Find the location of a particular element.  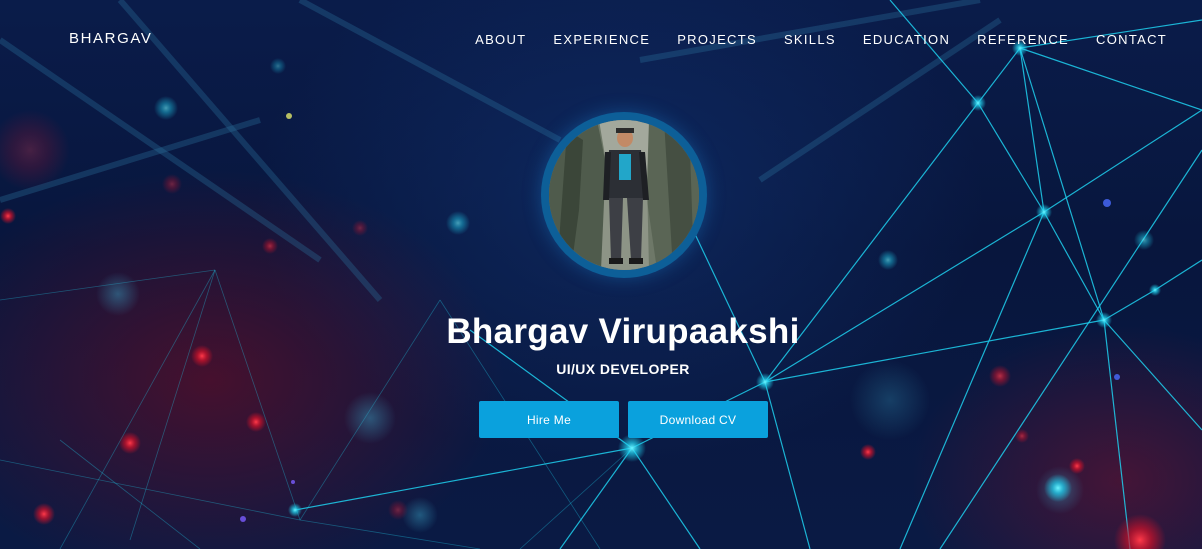

download-cv-button: Download CV is located at coordinates (698, 419).